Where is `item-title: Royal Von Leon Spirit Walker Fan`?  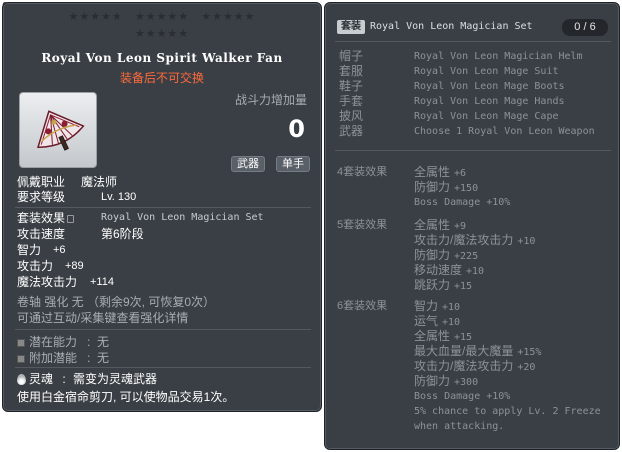
item-title: Royal Von Leon Spirit Walker Fan is located at coordinates (162, 58).